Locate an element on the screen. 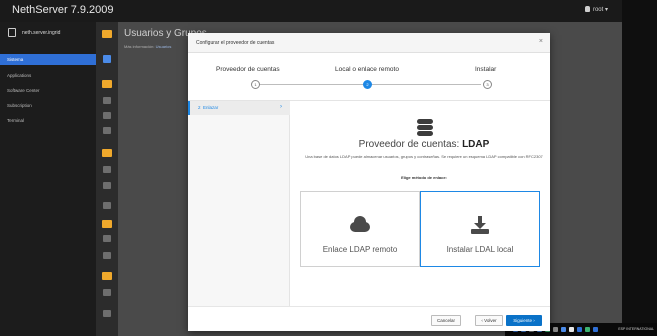  nav-item-terminal: Terminal is located at coordinates (48, 120).